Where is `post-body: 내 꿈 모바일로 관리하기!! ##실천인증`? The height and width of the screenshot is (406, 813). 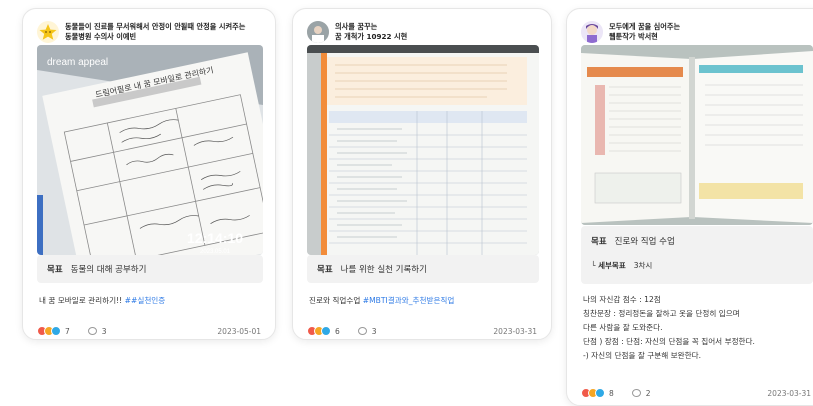 post-body: 내 꿈 모바일로 관리하기!! ##실천인증 is located at coordinates (102, 301).